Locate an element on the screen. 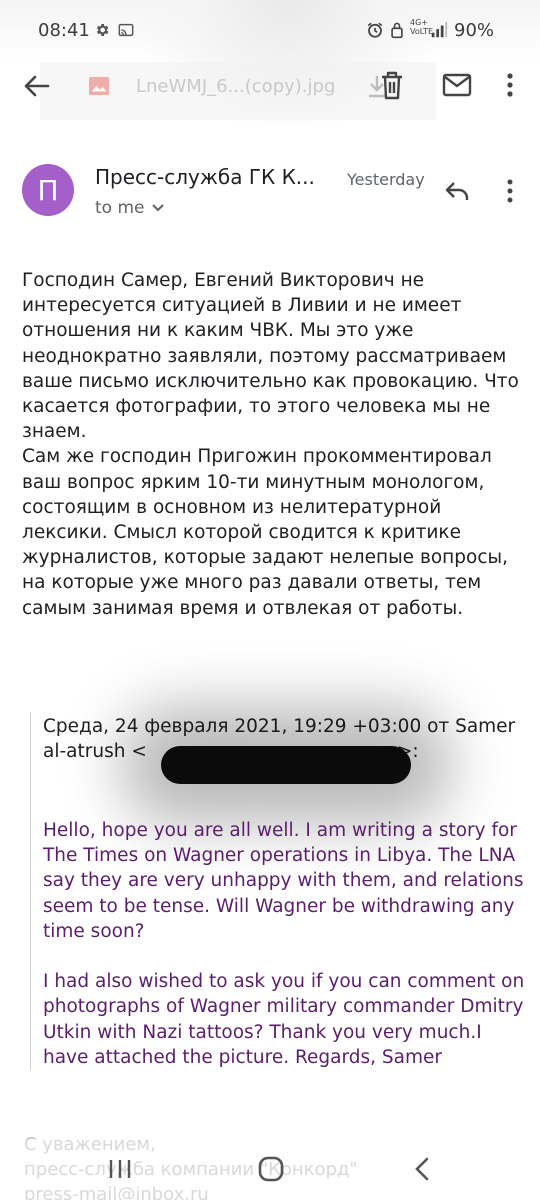 The image size is (540, 1200). alarm-icon is located at coordinates (375, 30).